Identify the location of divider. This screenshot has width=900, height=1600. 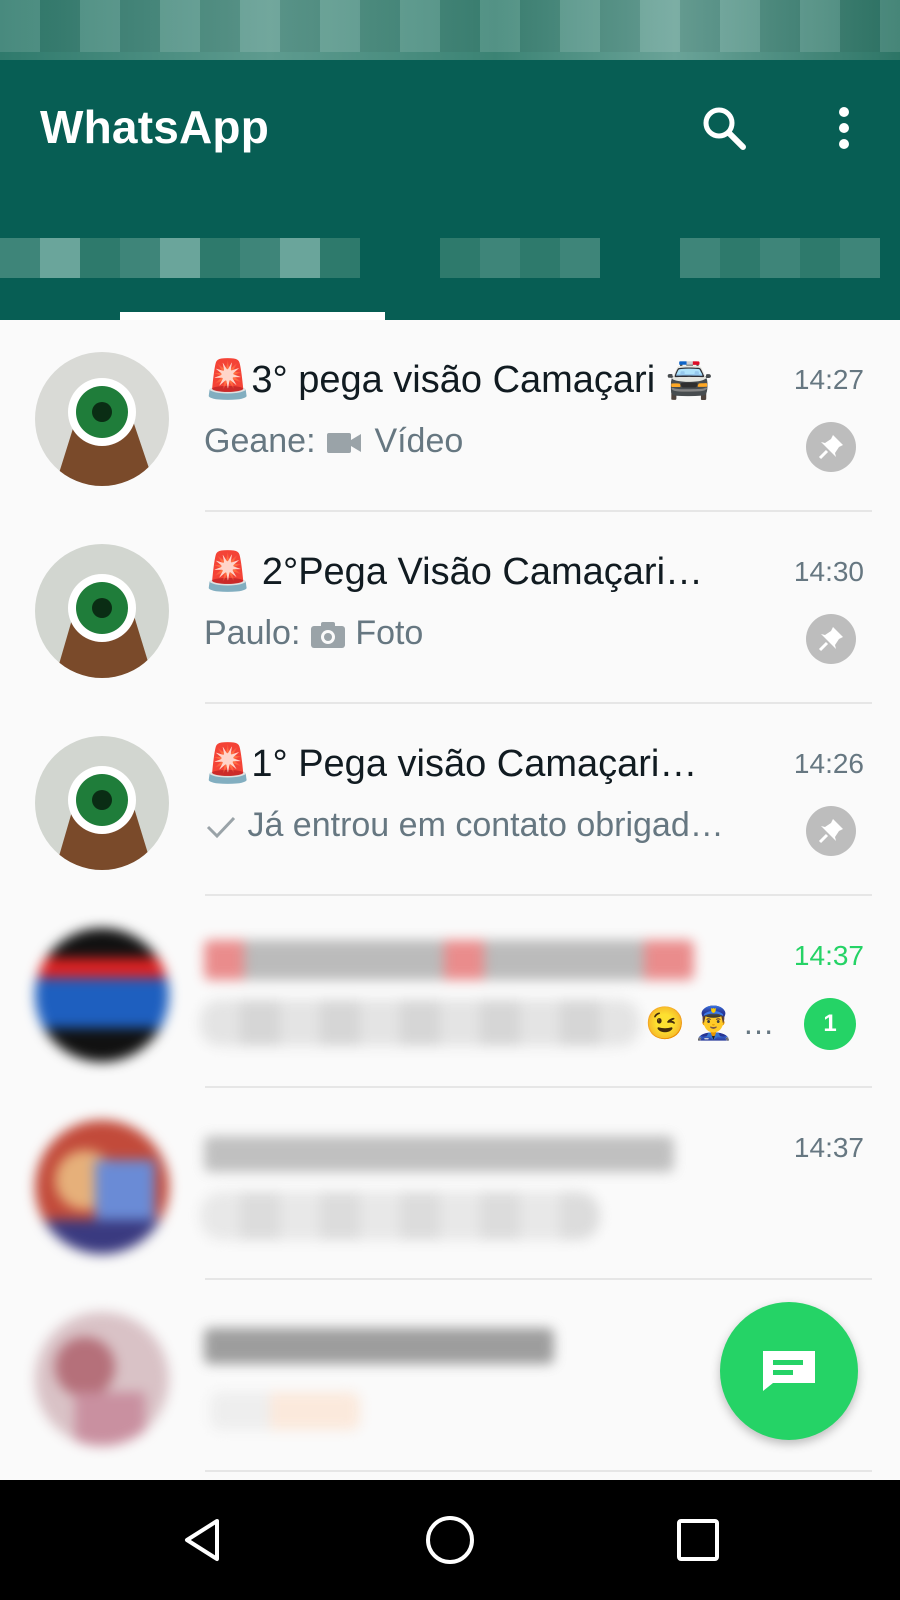
(538, 1471).